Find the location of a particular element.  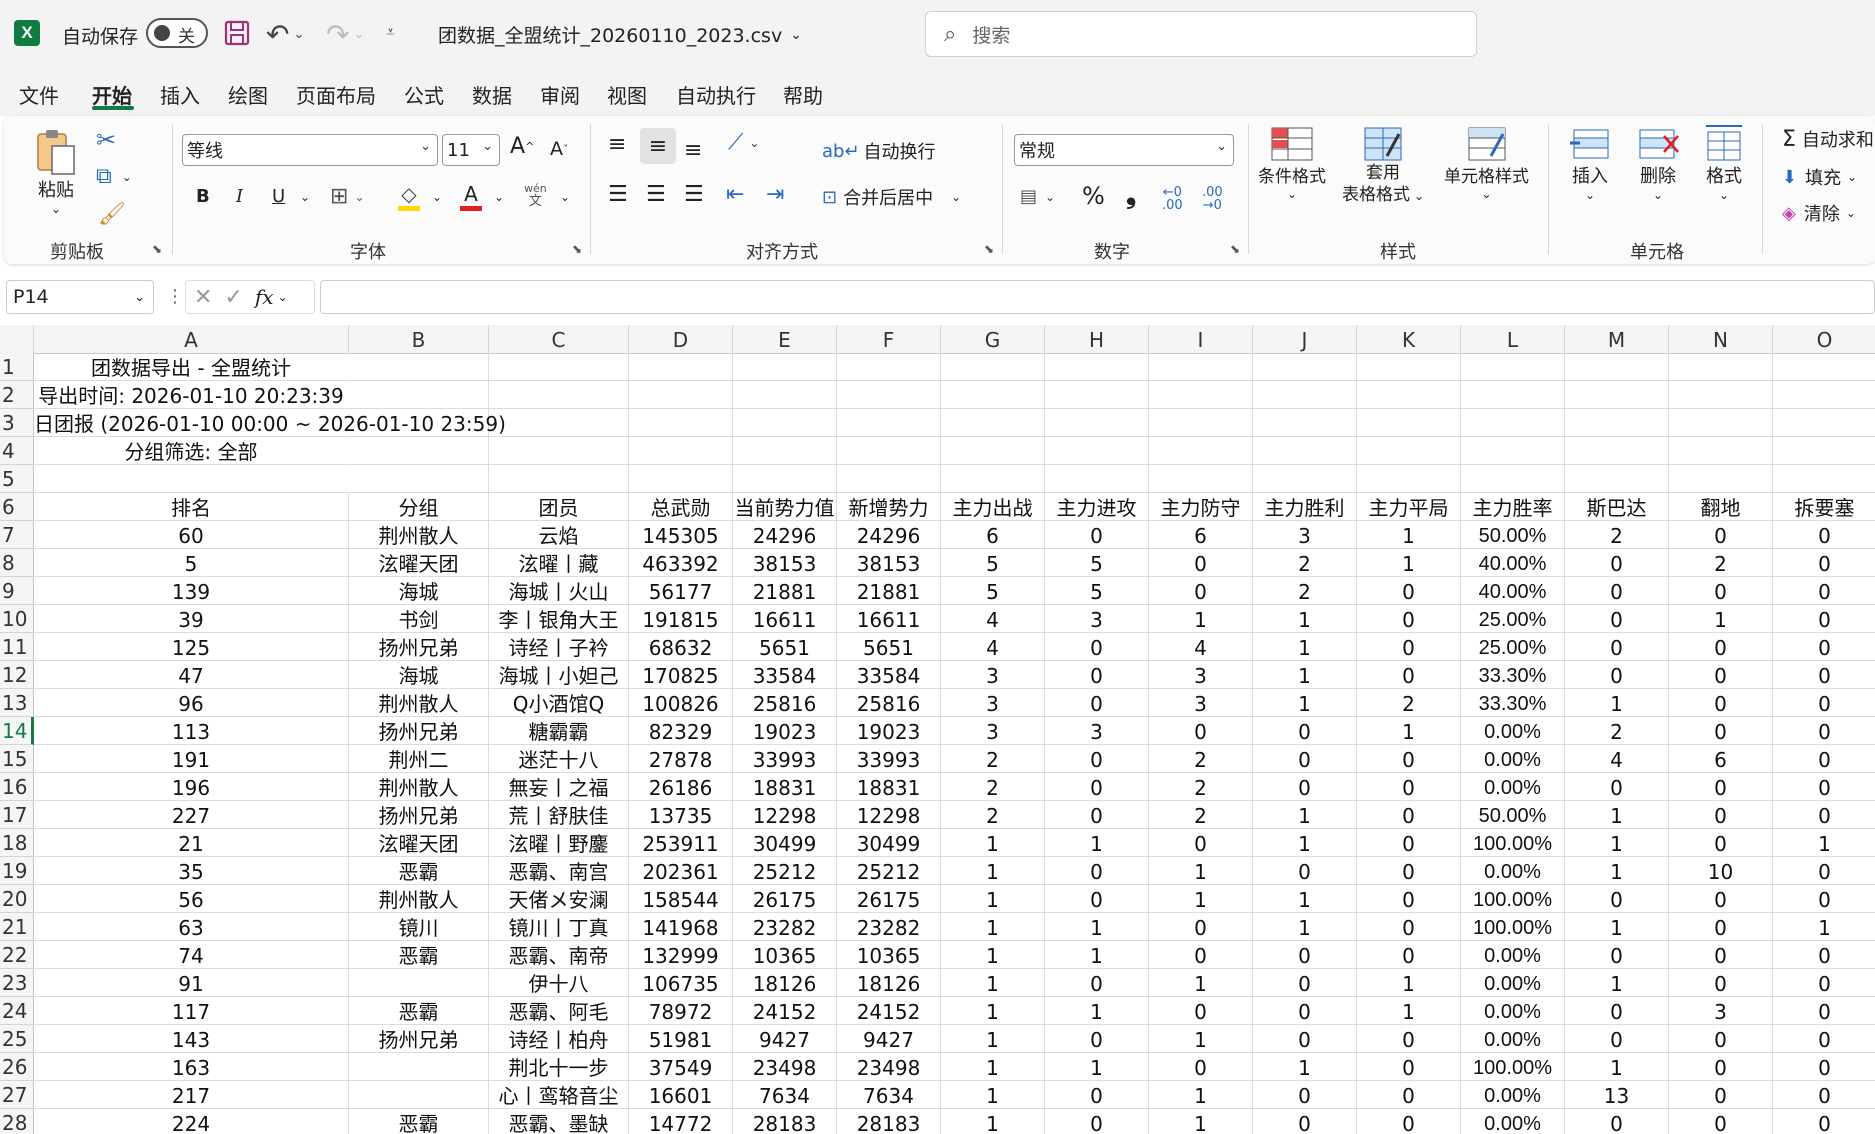

cell-k9: 0 is located at coordinates (1409, 591).